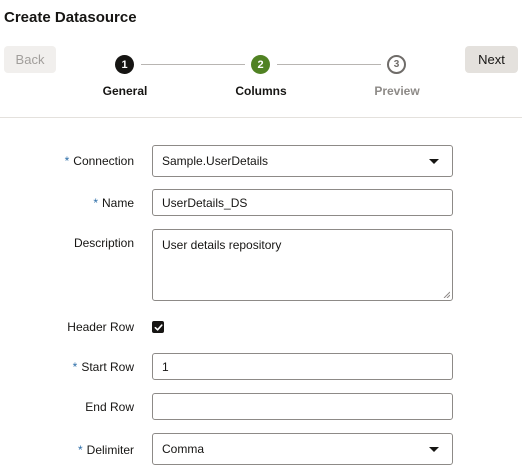 The height and width of the screenshot is (471, 522). I want to click on end-row-input, so click(302, 406).